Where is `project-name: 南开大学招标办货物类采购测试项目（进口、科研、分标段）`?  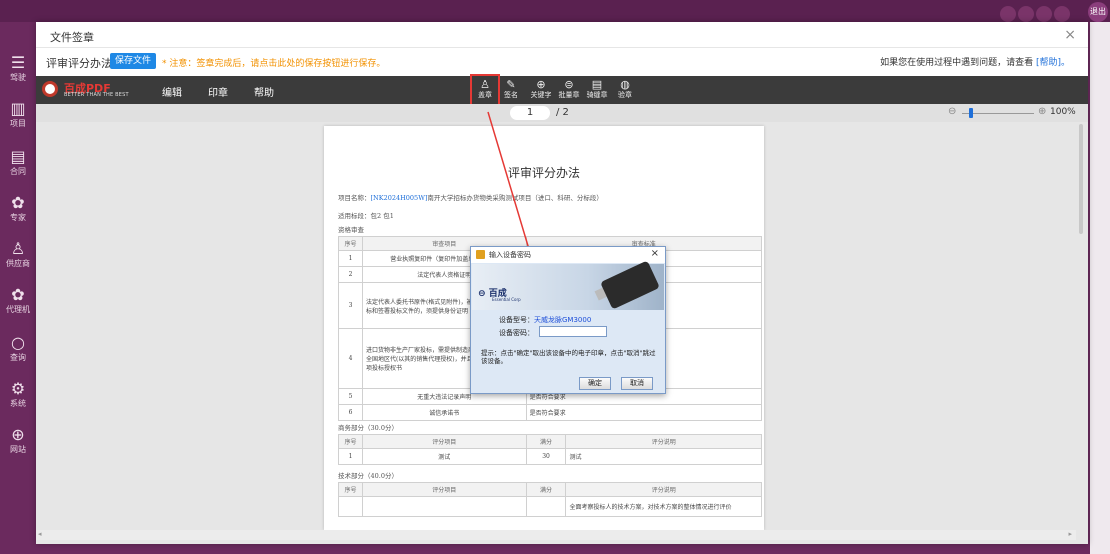
project-name: 南开大学招标办货物类采购测试项目（进口、科研、分标段） is located at coordinates (515, 198).